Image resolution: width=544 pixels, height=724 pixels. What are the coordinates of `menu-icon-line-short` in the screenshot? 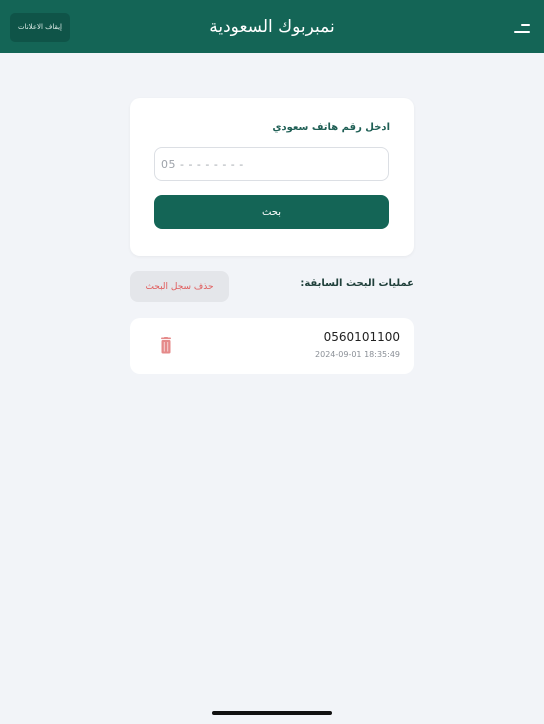 It's located at (525, 25).